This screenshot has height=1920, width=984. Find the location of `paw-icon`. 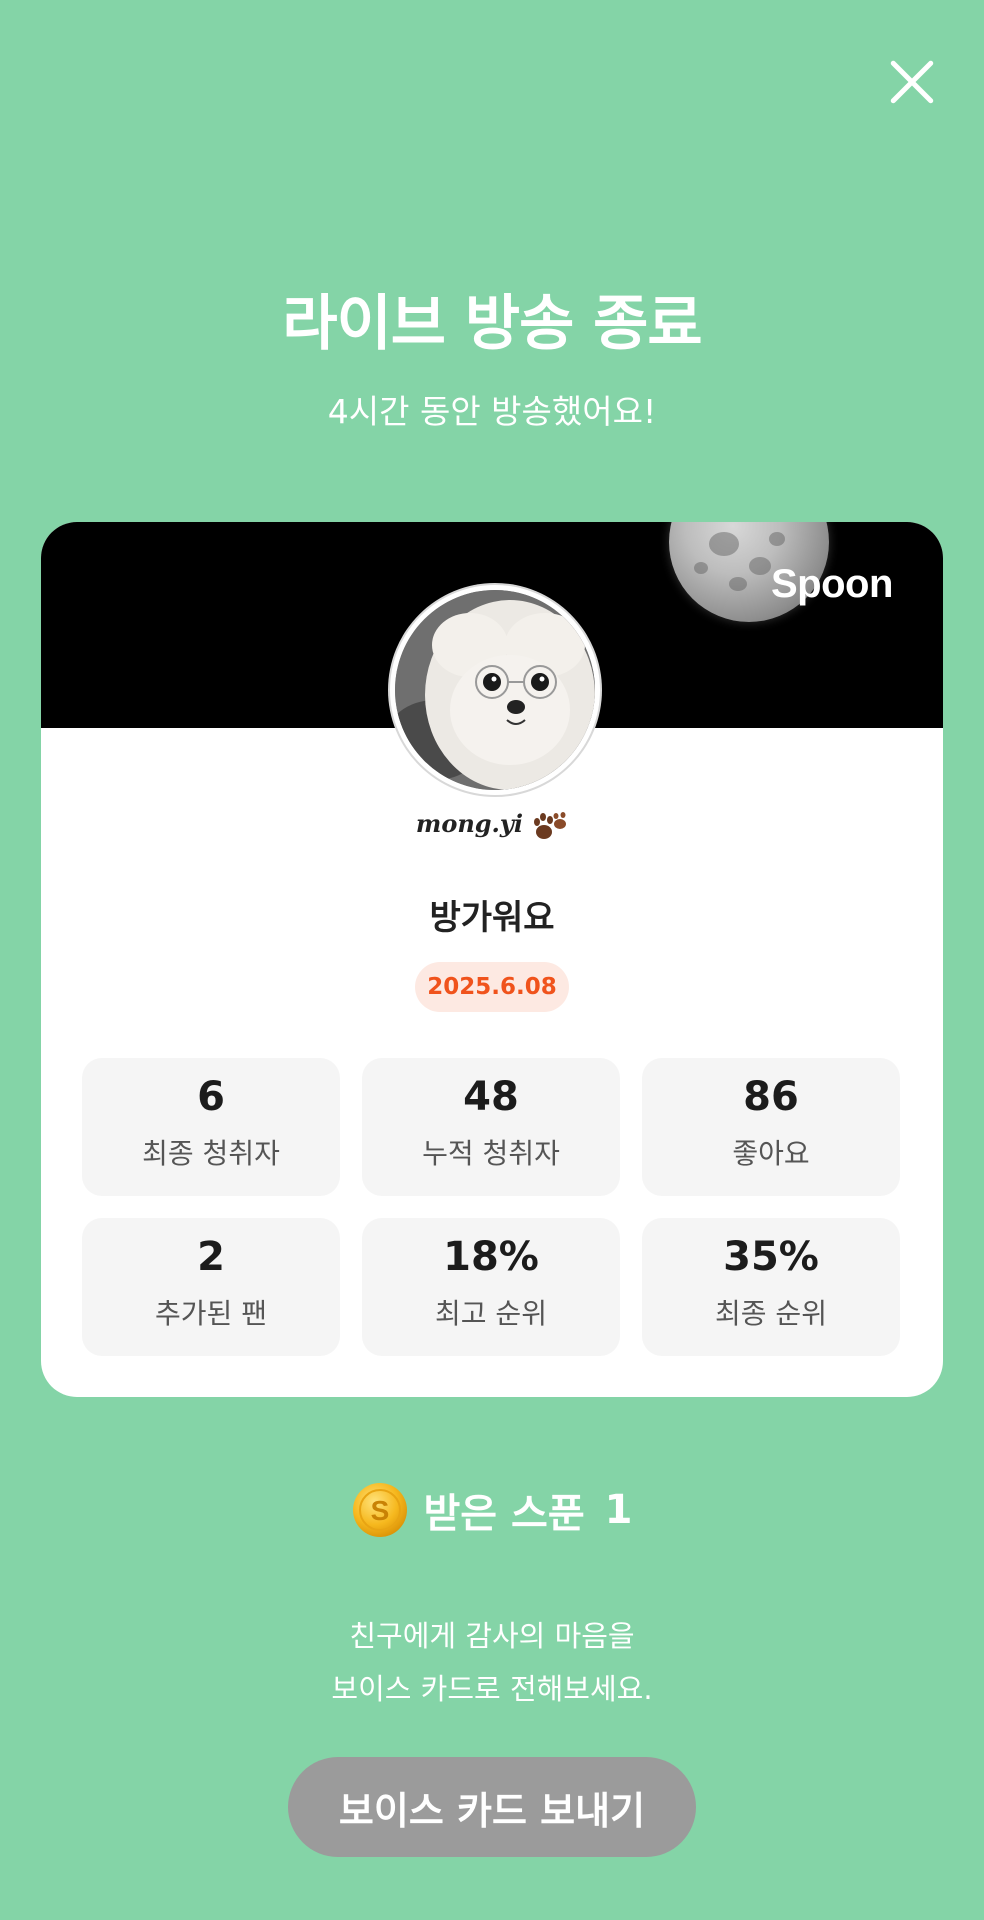

paw-icon is located at coordinates (550, 828).